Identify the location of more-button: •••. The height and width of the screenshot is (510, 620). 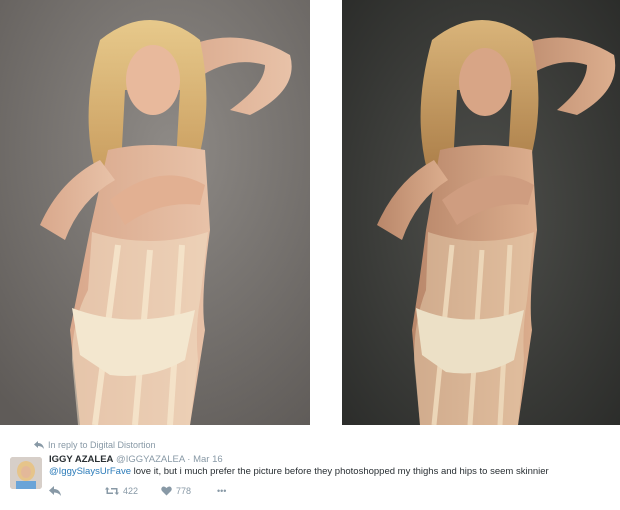
(221, 491).